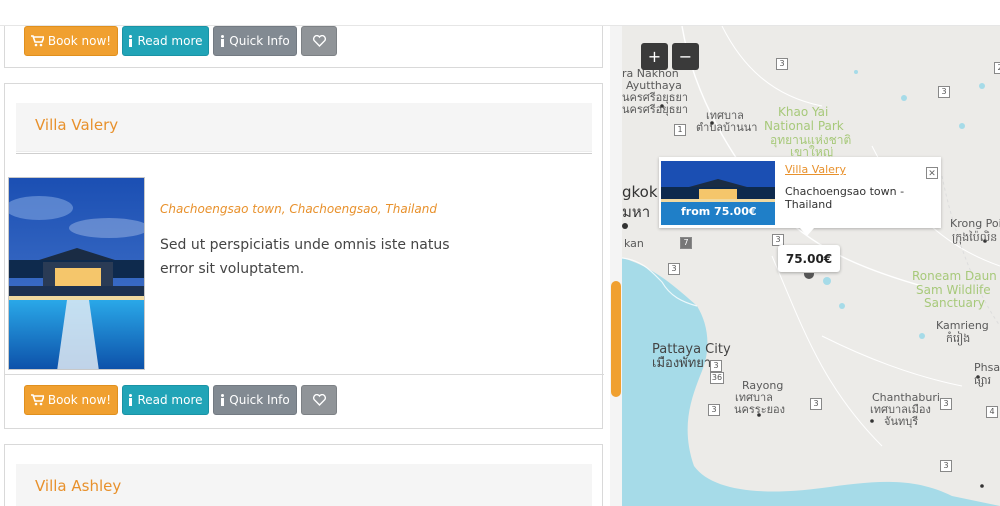 The height and width of the screenshot is (506, 1000). What do you see at coordinates (636, 212) in the screenshot?
I see `map-label: มหา` at bounding box center [636, 212].